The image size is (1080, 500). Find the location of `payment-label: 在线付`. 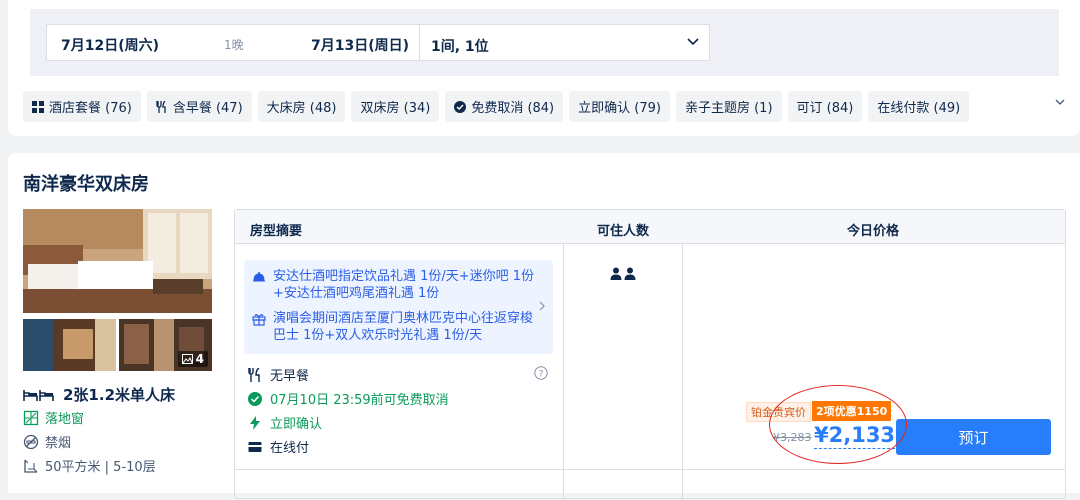

payment-label: 在线付 is located at coordinates (290, 448).